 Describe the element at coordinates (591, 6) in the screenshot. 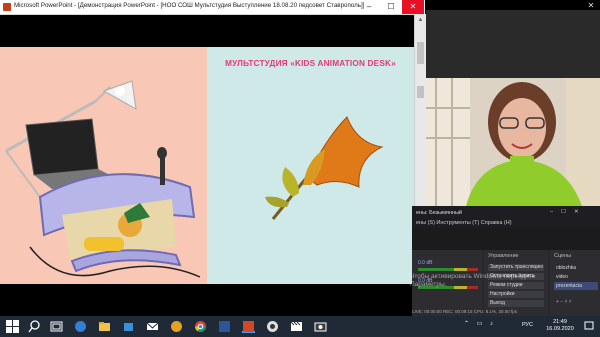

I see `webcam-close-button: ✕` at that location.